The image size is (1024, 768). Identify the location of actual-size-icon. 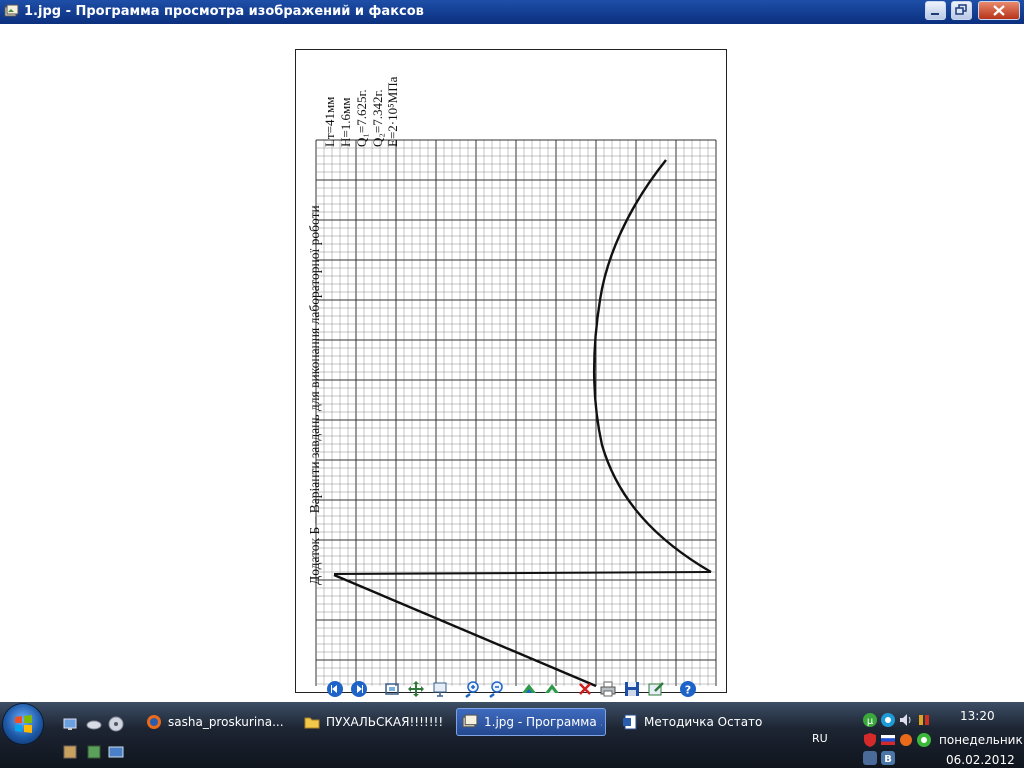
(416, 689).